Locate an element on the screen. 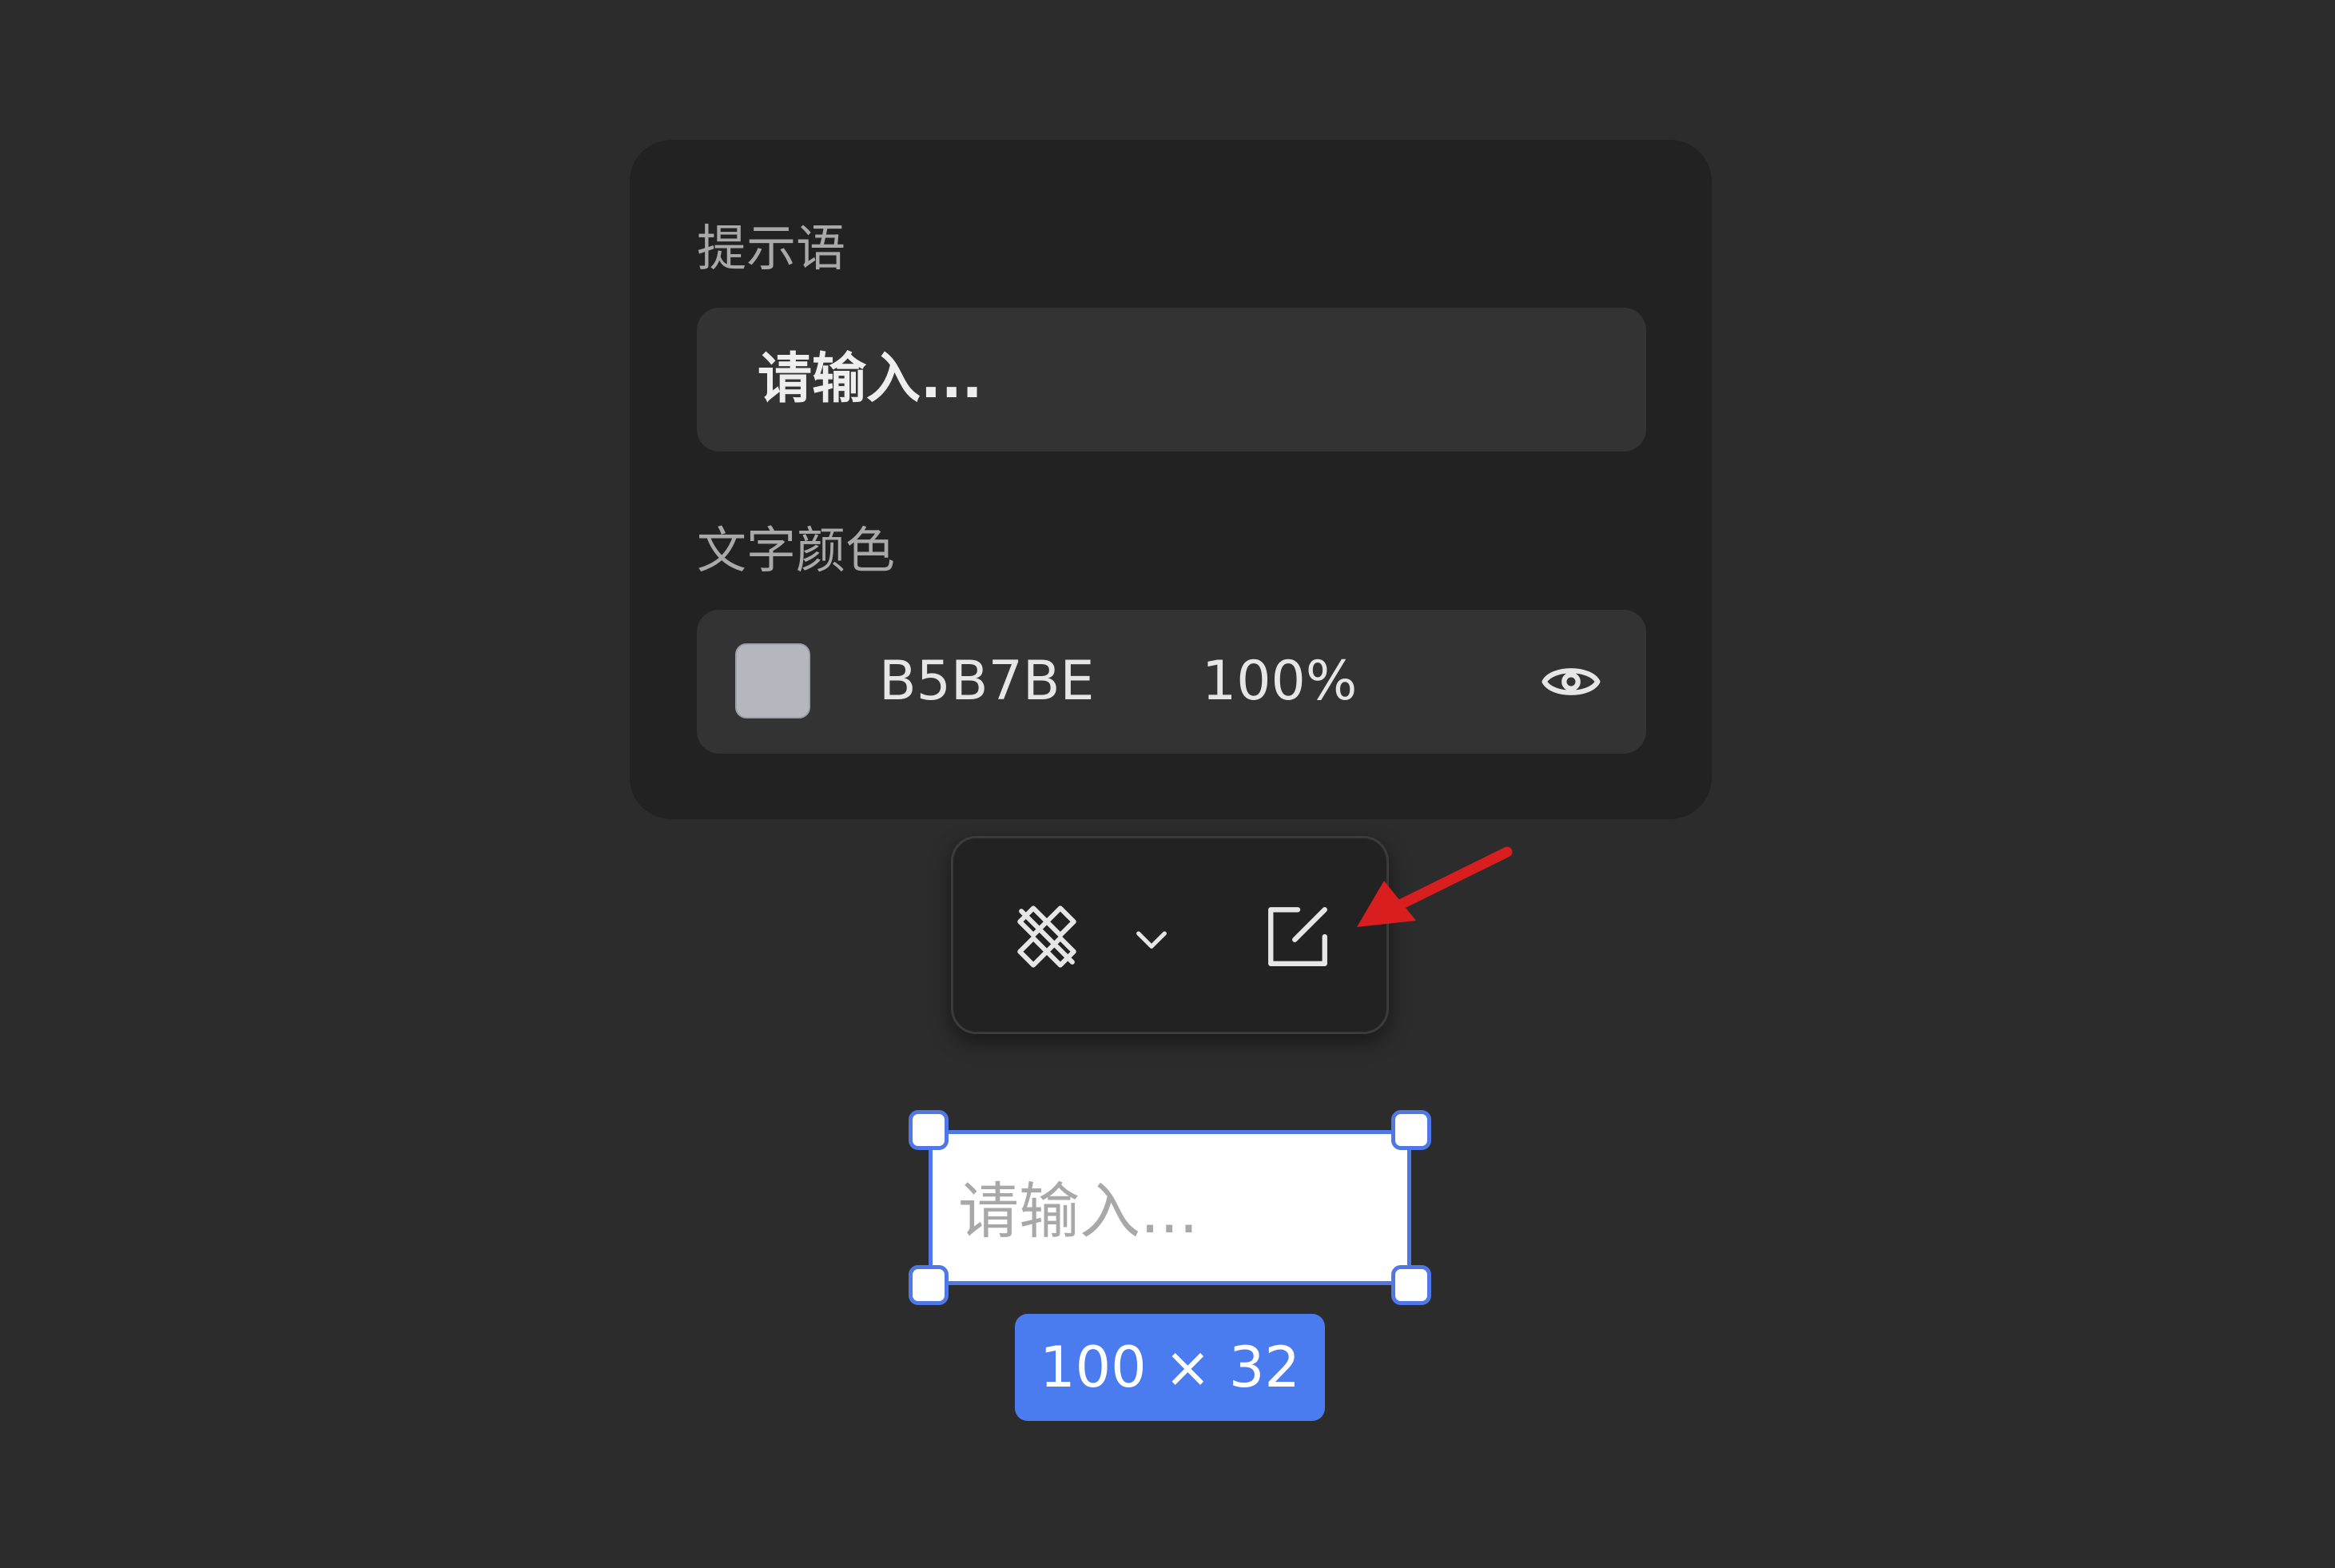 Image resolution: width=2335 pixels, height=1568 pixels. resize-handle-top-left is located at coordinates (929, 1130).